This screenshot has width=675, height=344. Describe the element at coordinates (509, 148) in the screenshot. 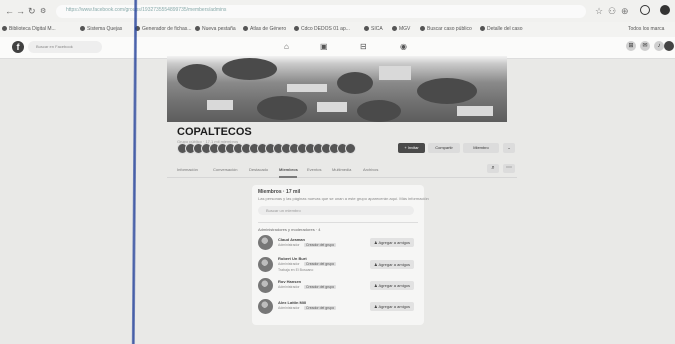

I see `more-button: ⌄` at that location.